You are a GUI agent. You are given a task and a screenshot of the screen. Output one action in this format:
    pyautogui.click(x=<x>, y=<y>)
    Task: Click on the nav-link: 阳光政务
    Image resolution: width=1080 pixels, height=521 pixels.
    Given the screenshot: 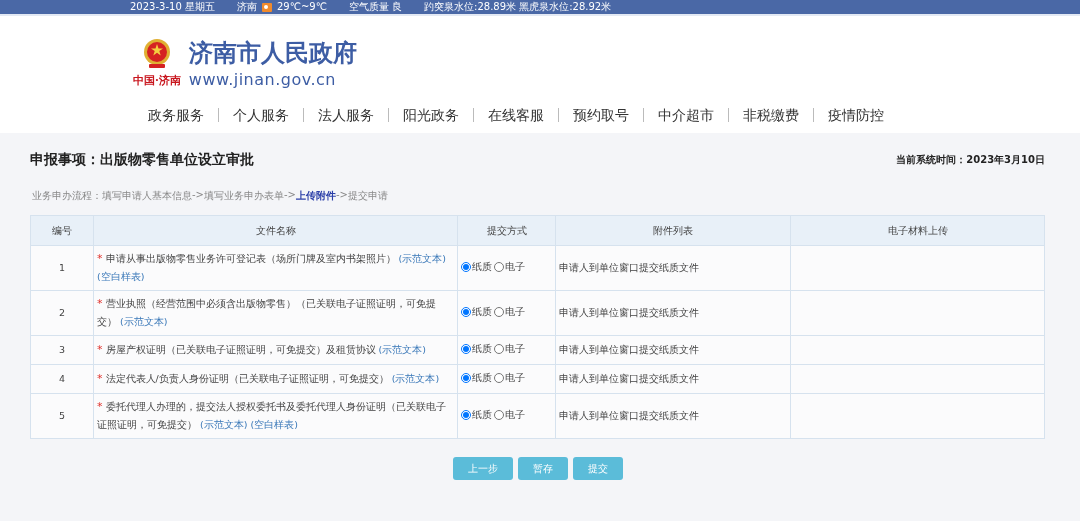 What is the action you would take?
    pyautogui.click(x=430, y=115)
    